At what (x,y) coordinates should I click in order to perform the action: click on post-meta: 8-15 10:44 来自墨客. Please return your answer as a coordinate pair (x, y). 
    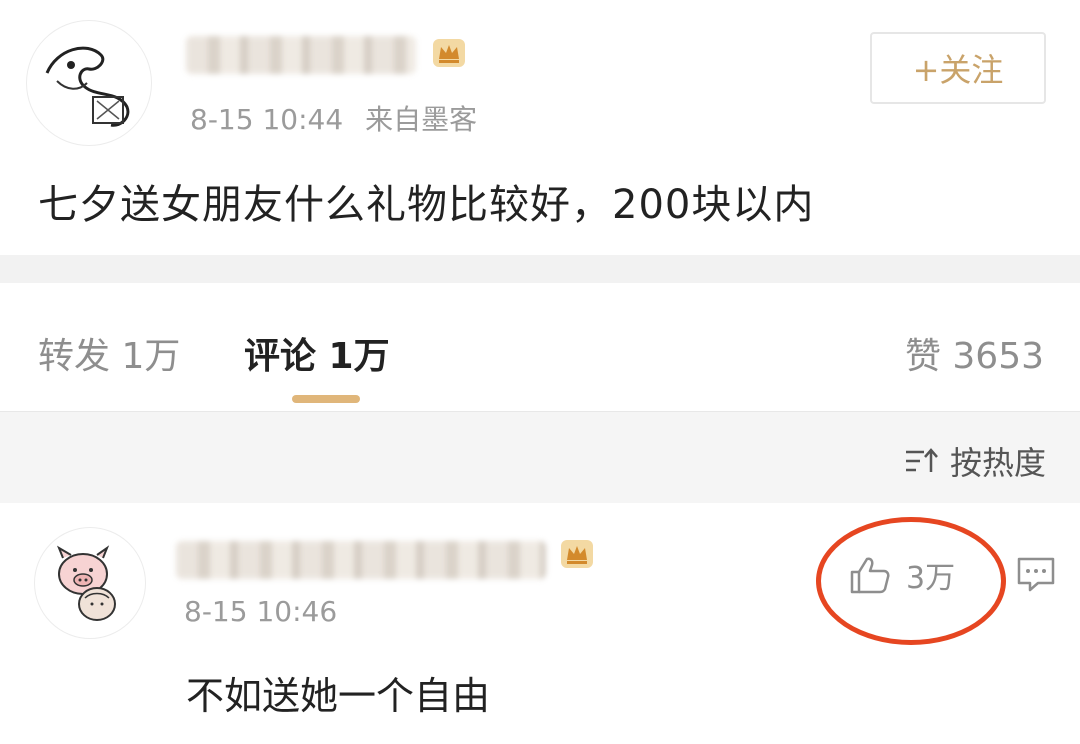
    Looking at the image, I should click on (333, 118).